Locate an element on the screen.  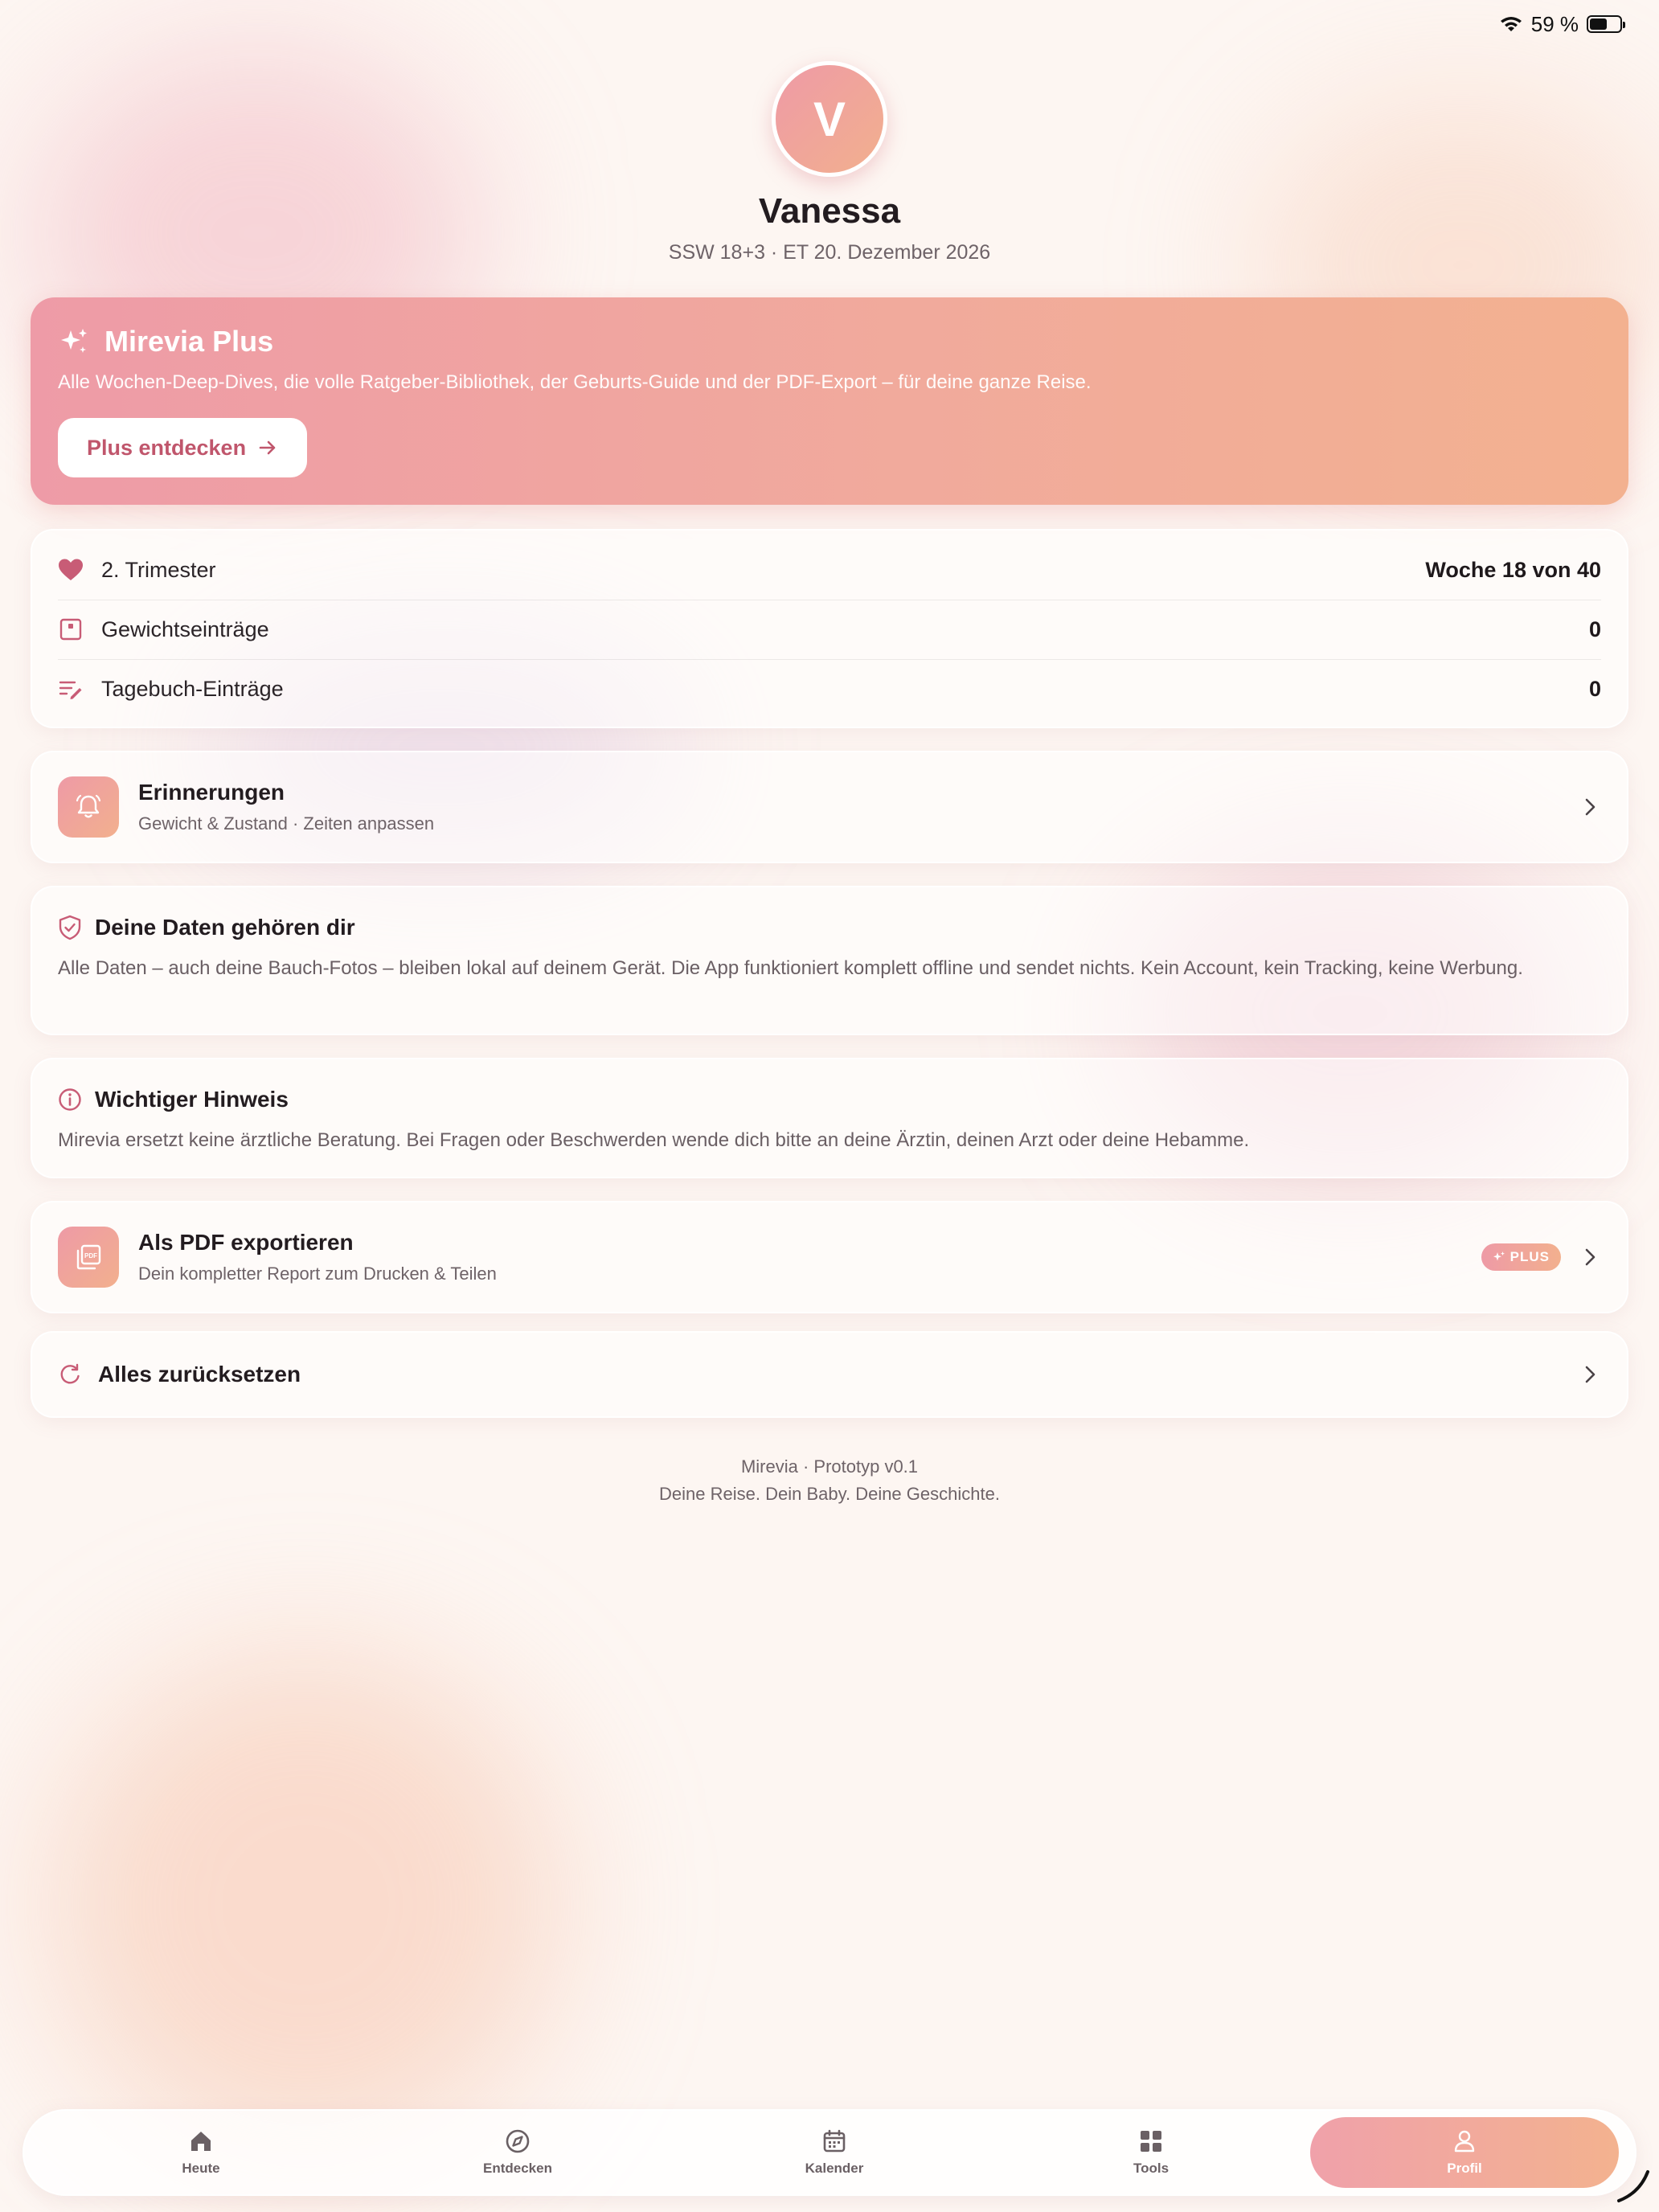
plus-discover-button: Plus entdecken is located at coordinates (183, 447).